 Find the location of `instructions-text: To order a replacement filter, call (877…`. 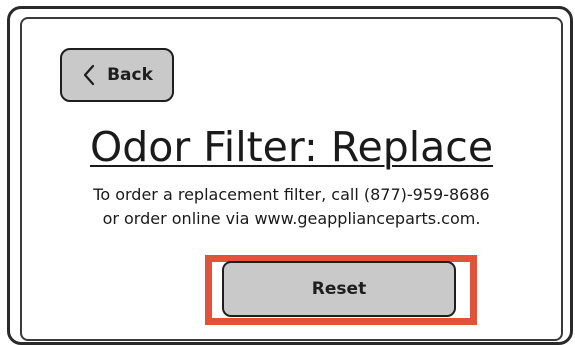

instructions-text: To order a replacement filter, call (877… is located at coordinates (291, 207).